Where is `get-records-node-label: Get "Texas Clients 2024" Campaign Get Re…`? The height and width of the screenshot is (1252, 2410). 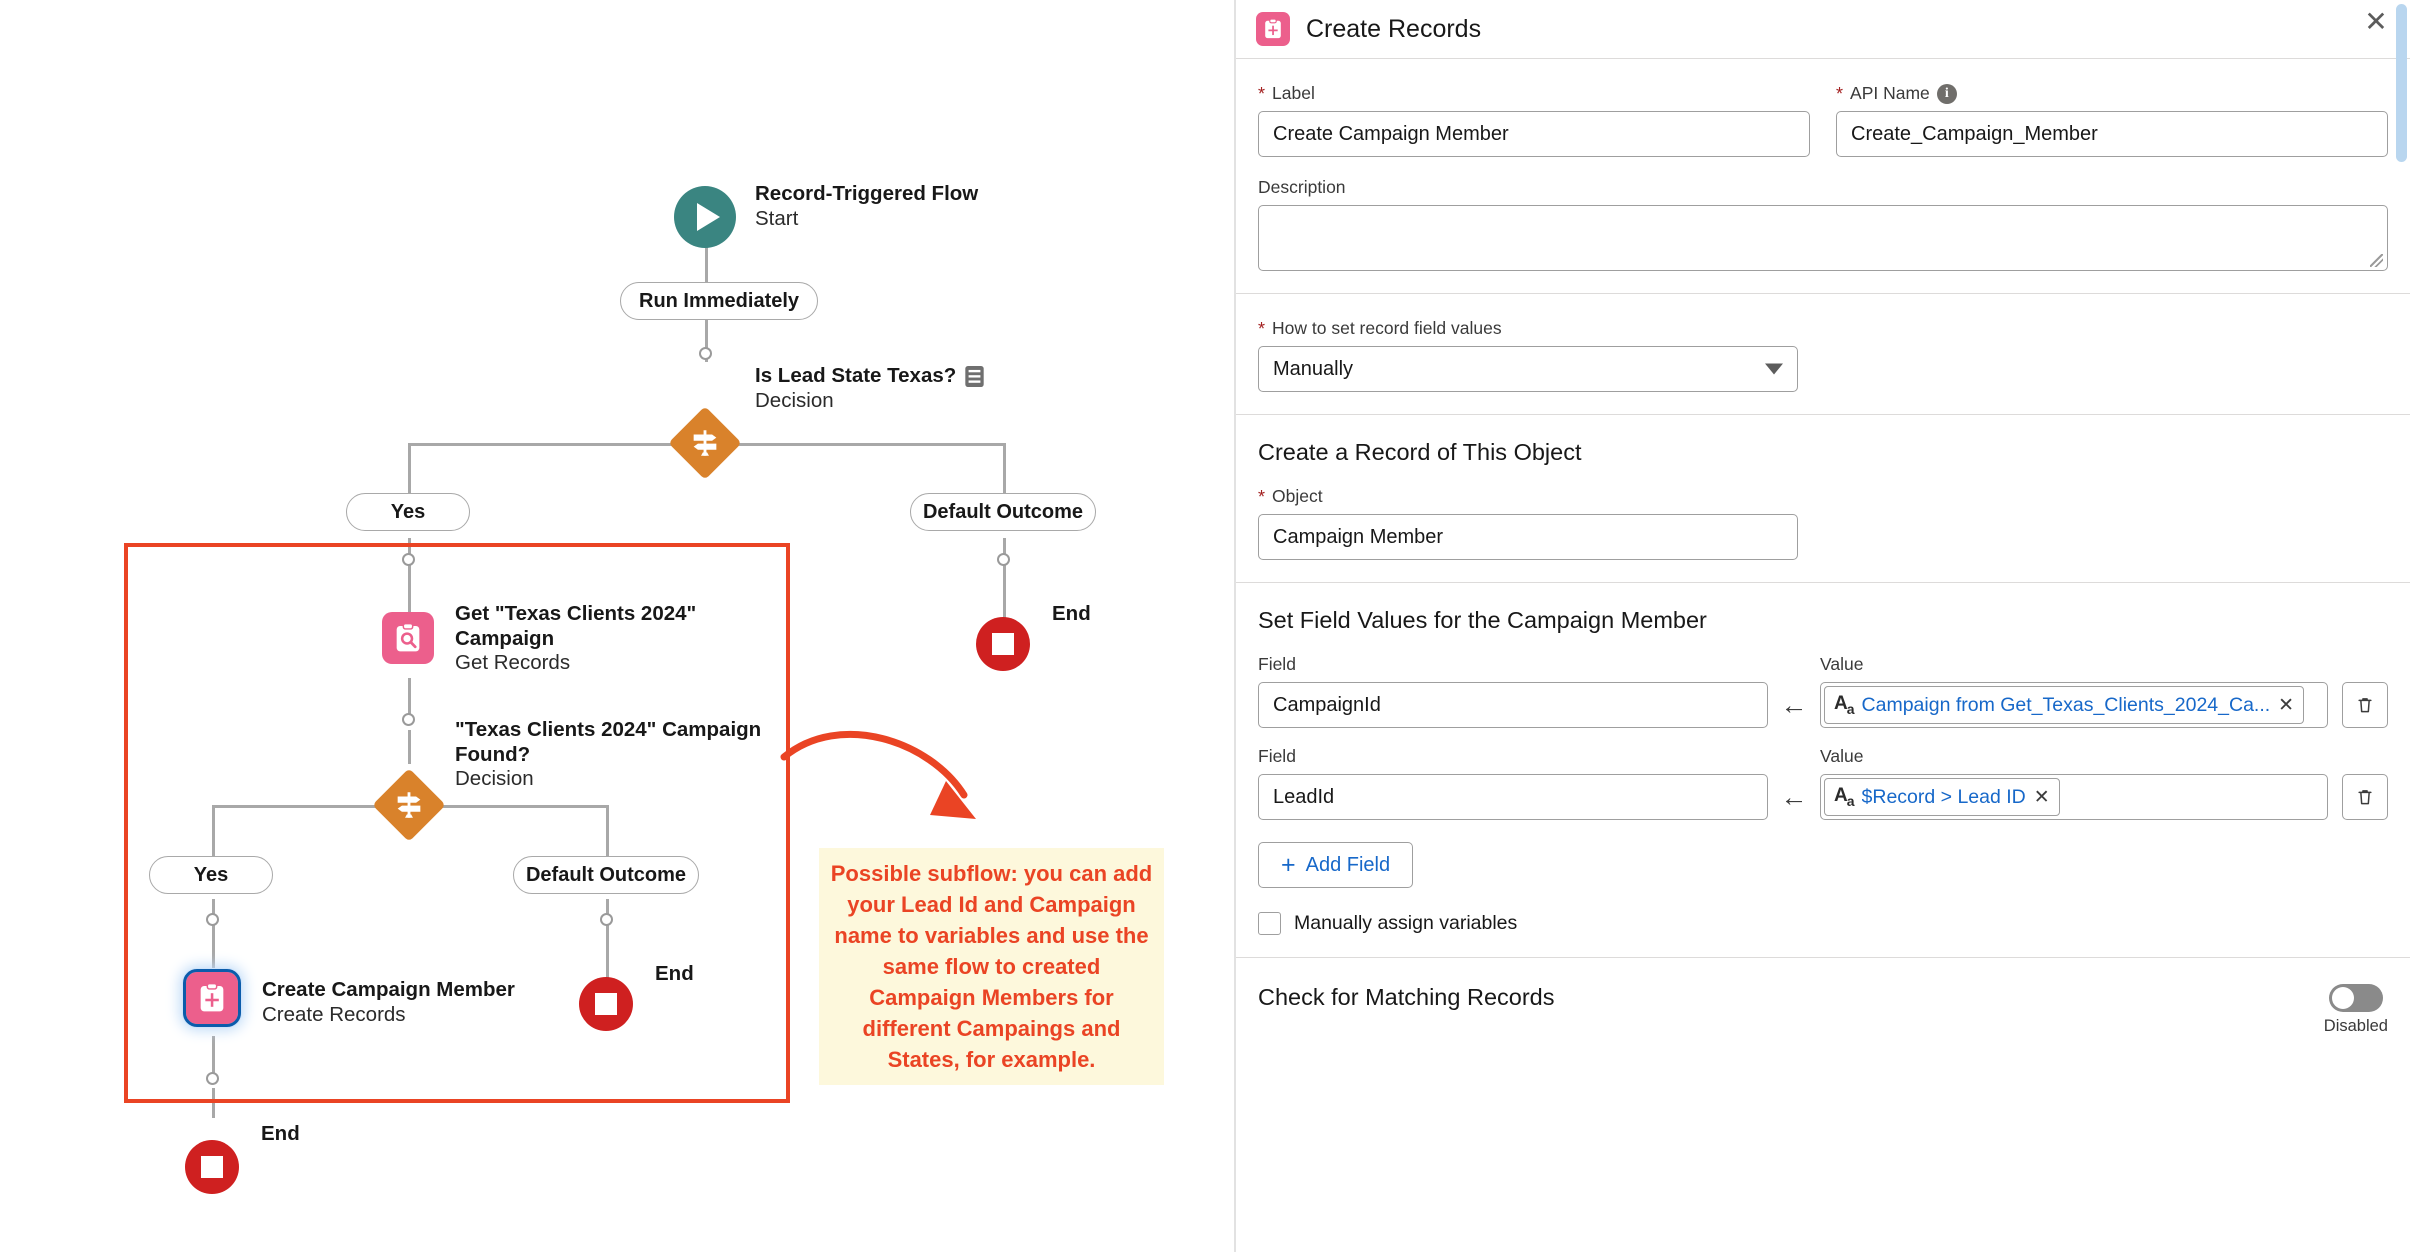
get-records-node-label: Get "Texas Clients 2024" Campaign Get Re… is located at coordinates (575, 639).